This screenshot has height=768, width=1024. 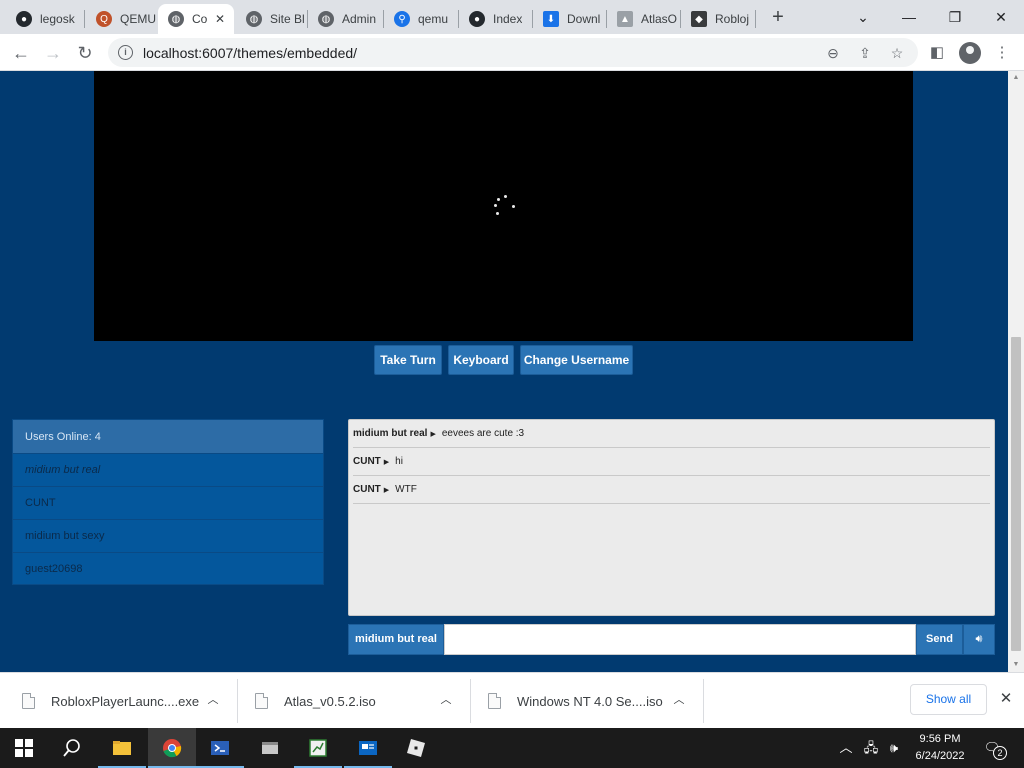 I want to click on news-icon, so click(x=368, y=748).